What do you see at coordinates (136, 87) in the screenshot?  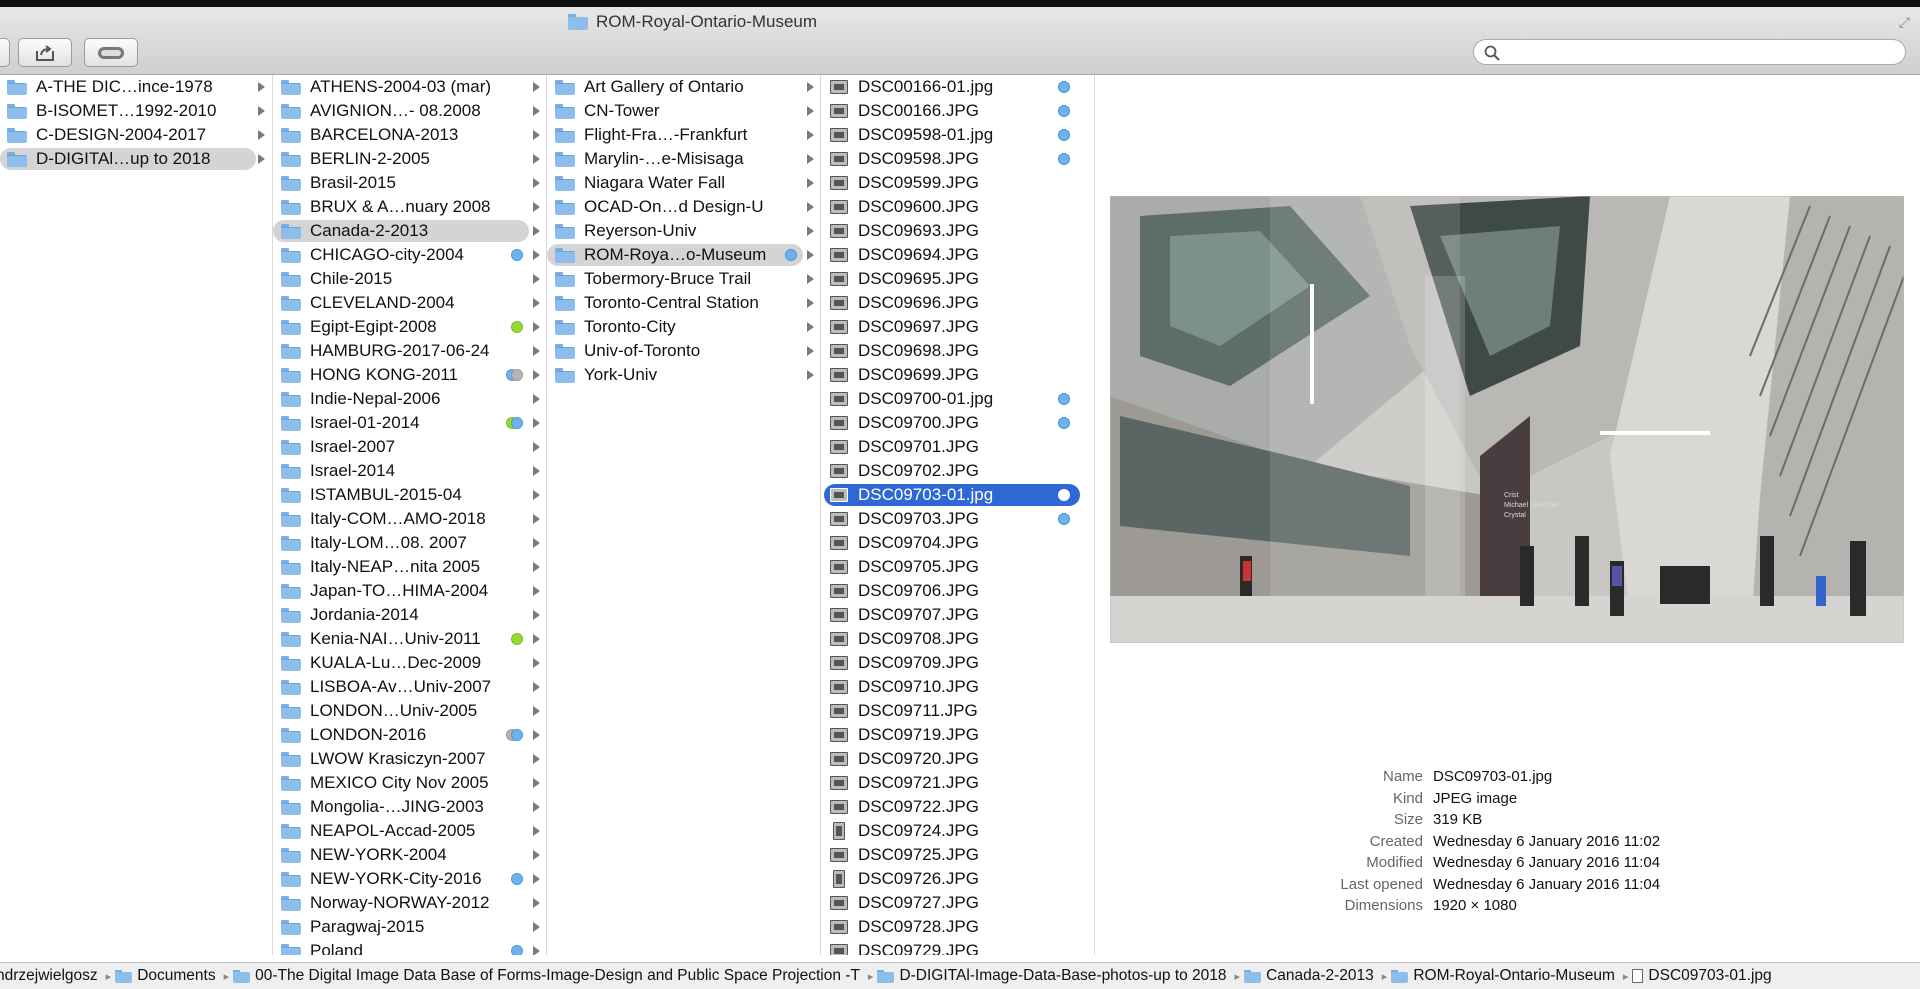 I see `folder-row: A-THE DIC…ince-1978` at bounding box center [136, 87].